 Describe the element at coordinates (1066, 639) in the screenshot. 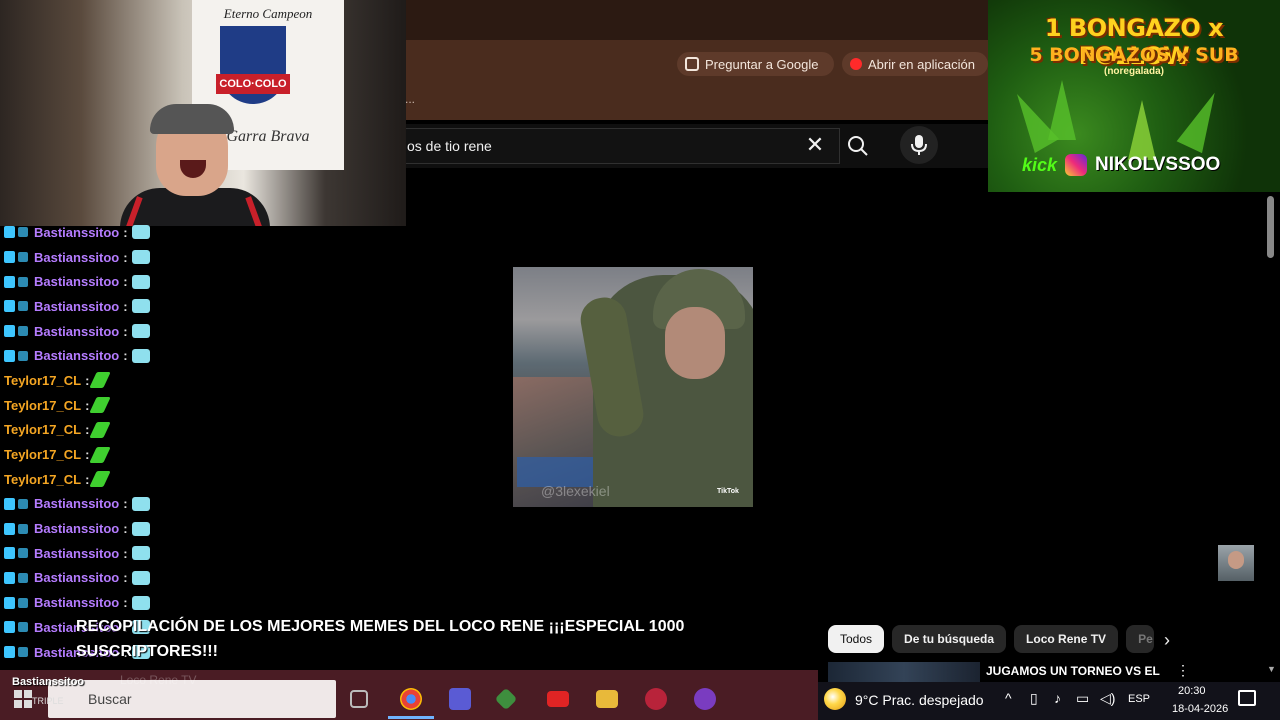

I see `chip-loco-rene-tv: Loco Rene TV` at that location.